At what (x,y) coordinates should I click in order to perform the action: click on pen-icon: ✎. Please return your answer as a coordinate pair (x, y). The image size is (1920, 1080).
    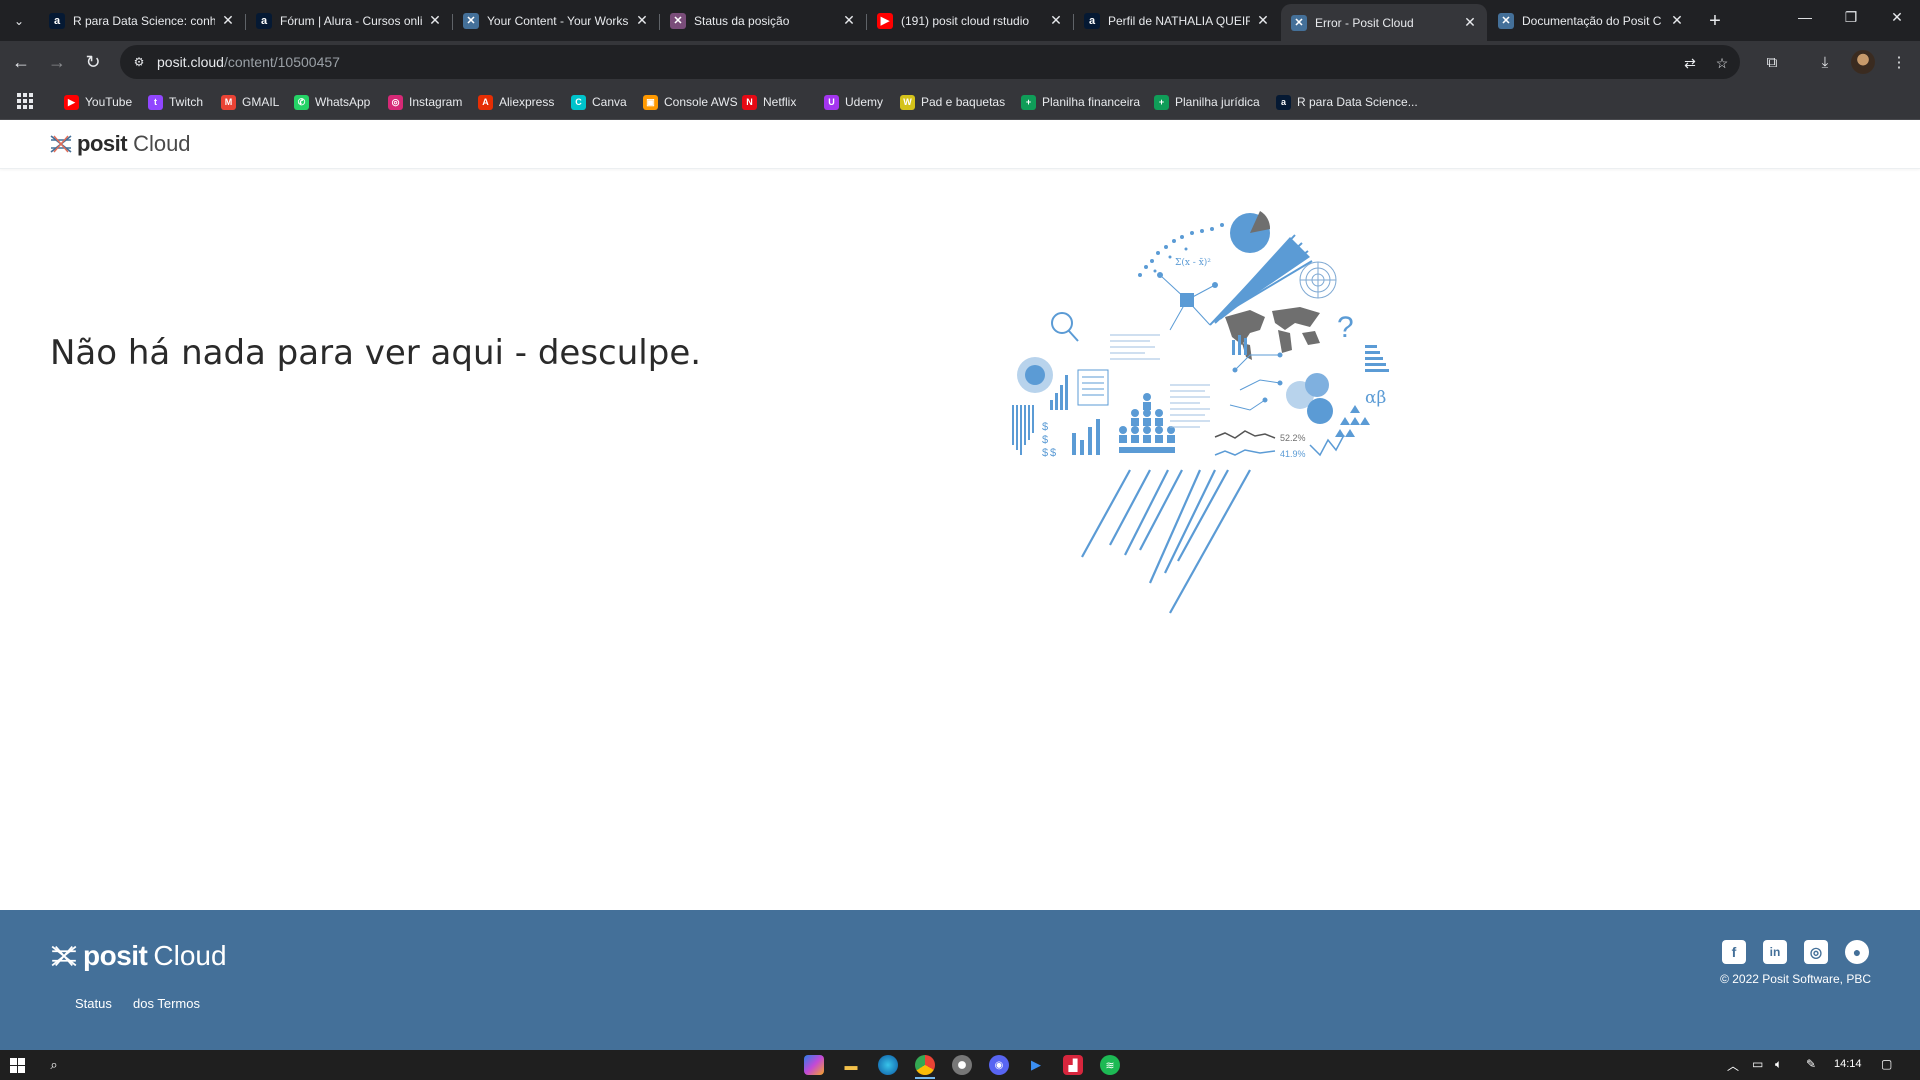
    Looking at the image, I should click on (1811, 1064).